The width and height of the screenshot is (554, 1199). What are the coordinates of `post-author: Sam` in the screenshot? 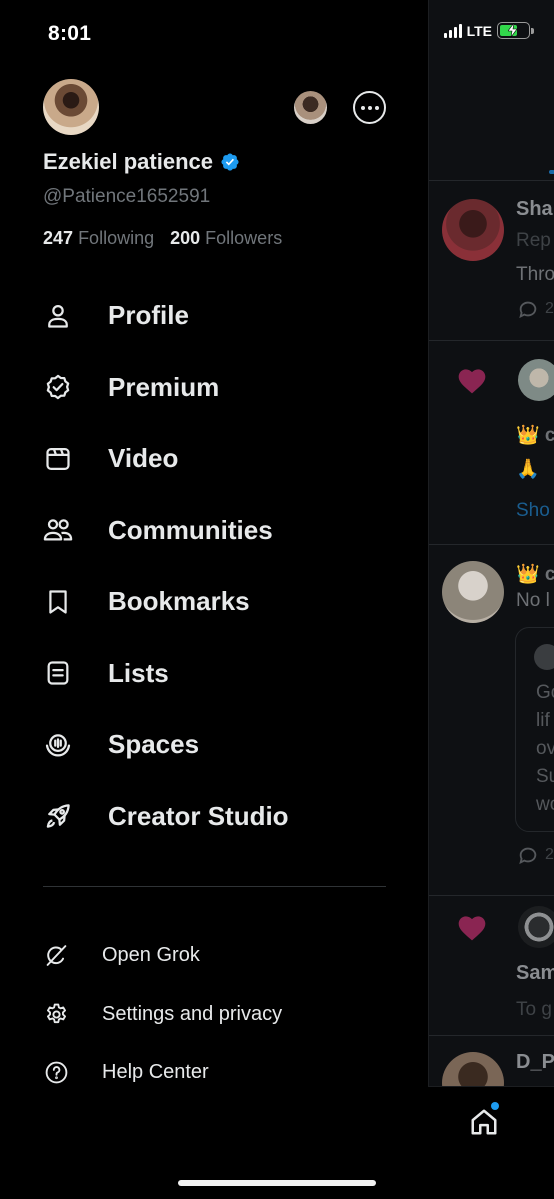 It's located at (535, 973).